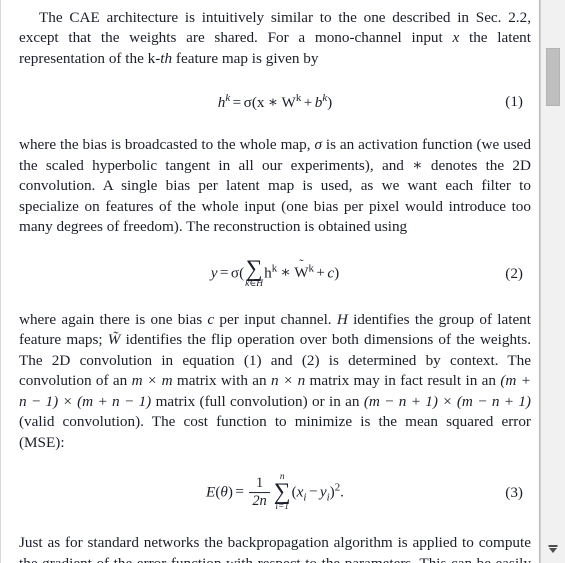 This screenshot has height=563, width=565. What do you see at coordinates (211, 492) in the screenshot?
I see `eq3-E: E` at bounding box center [211, 492].